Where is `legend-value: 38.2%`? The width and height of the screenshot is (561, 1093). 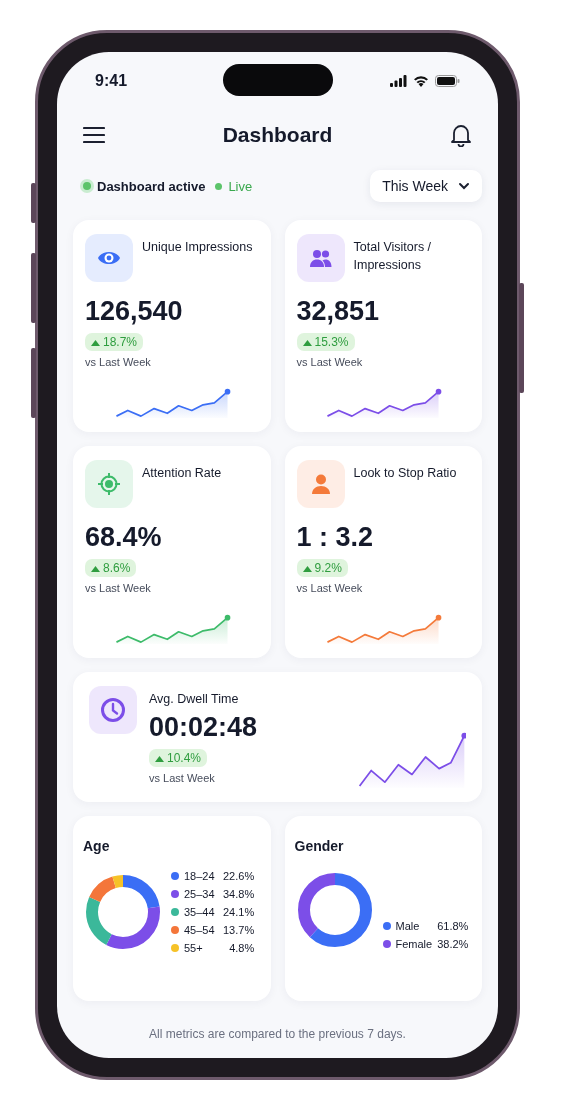 legend-value: 38.2% is located at coordinates (453, 944).